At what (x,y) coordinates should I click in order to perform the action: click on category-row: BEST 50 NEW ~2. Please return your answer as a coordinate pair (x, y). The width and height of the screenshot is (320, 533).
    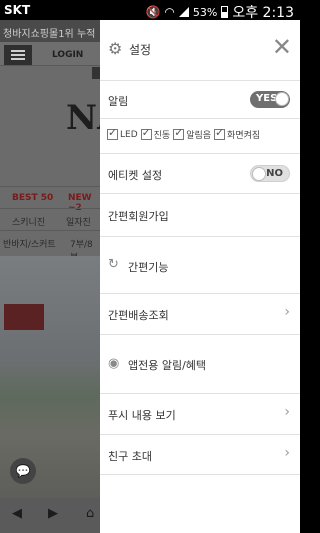
    Looking at the image, I should click on (50, 199).